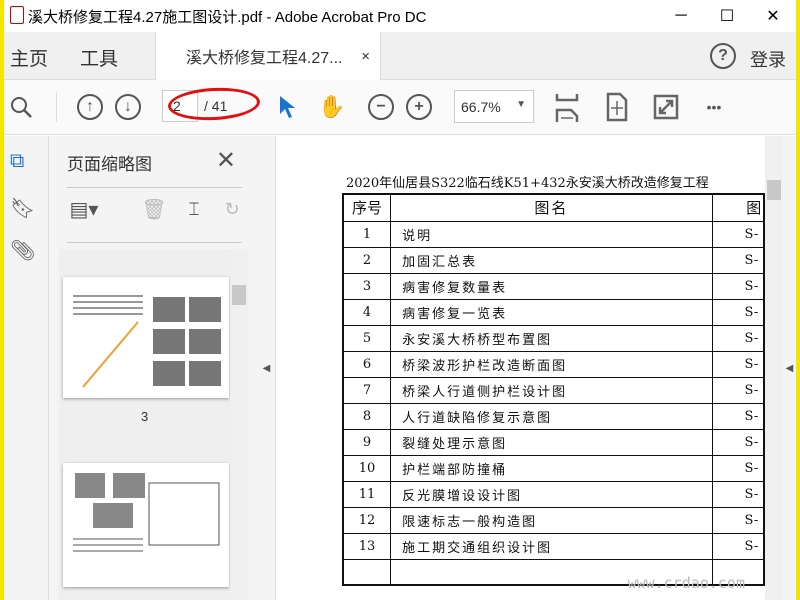 This screenshot has width=800, height=600. What do you see at coordinates (22, 163) in the screenshot?
I see `page-thumbnails-icon: ⧉` at bounding box center [22, 163].